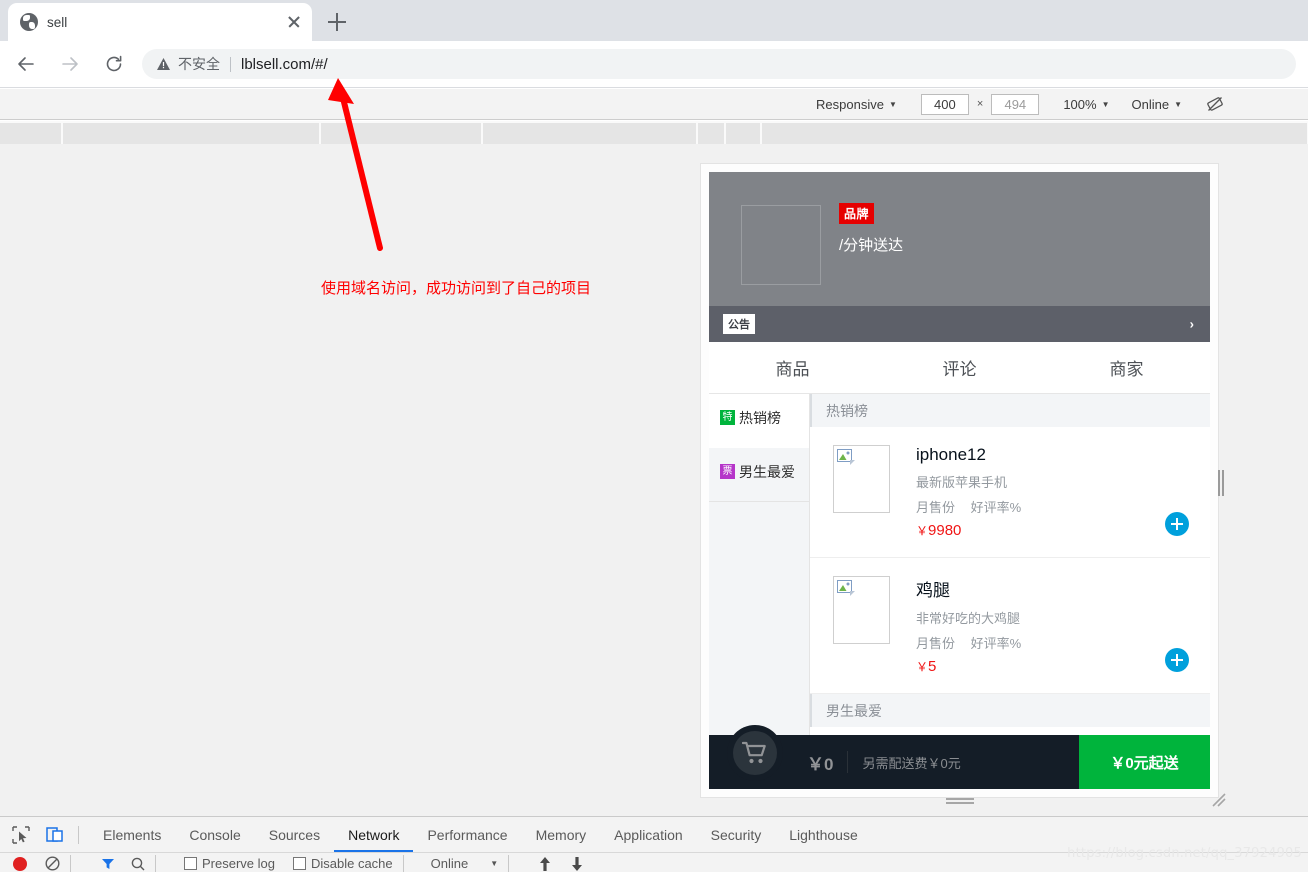 The height and width of the screenshot is (872, 1308). What do you see at coordinates (294, 22) in the screenshot?
I see `close-icon` at bounding box center [294, 22].